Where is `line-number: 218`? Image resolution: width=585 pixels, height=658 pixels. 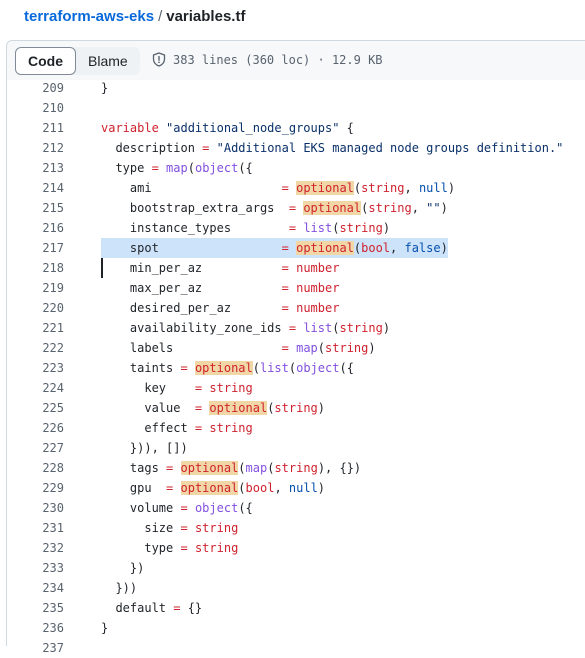
line-number: 218 is located at coordinates (35, 268).